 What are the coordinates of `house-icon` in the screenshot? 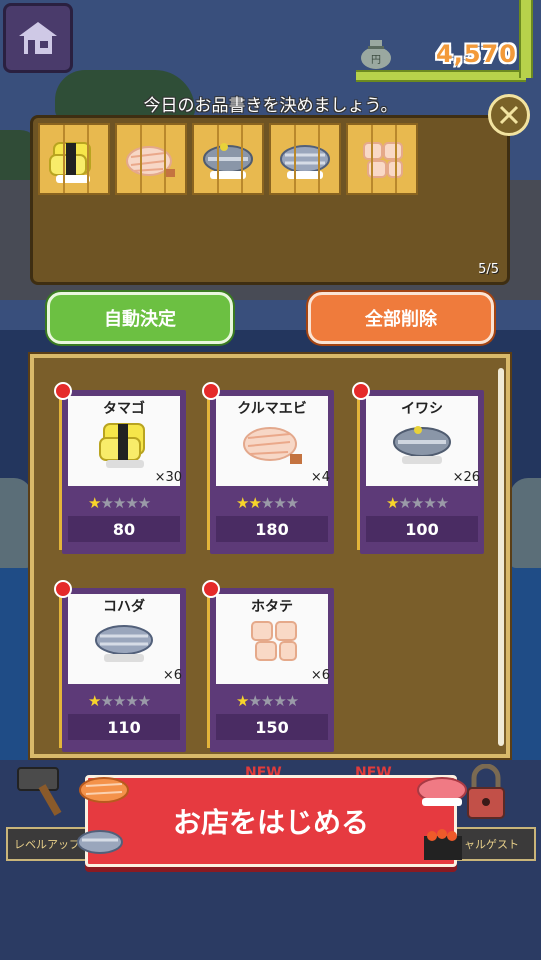 It's located at (38, 38).